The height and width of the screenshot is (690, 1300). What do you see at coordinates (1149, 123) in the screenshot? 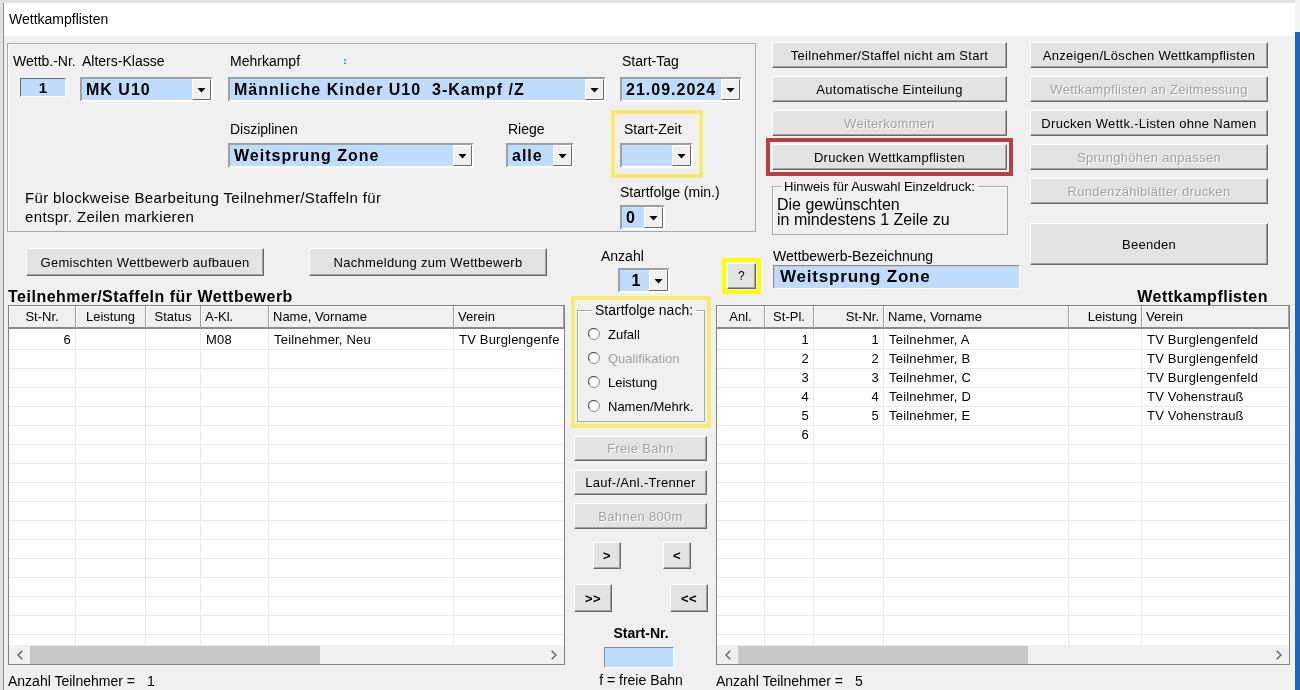
I see `action-button: Drucken Wettk.-Listen ohne Namen` at bounding box center [1149, 123].